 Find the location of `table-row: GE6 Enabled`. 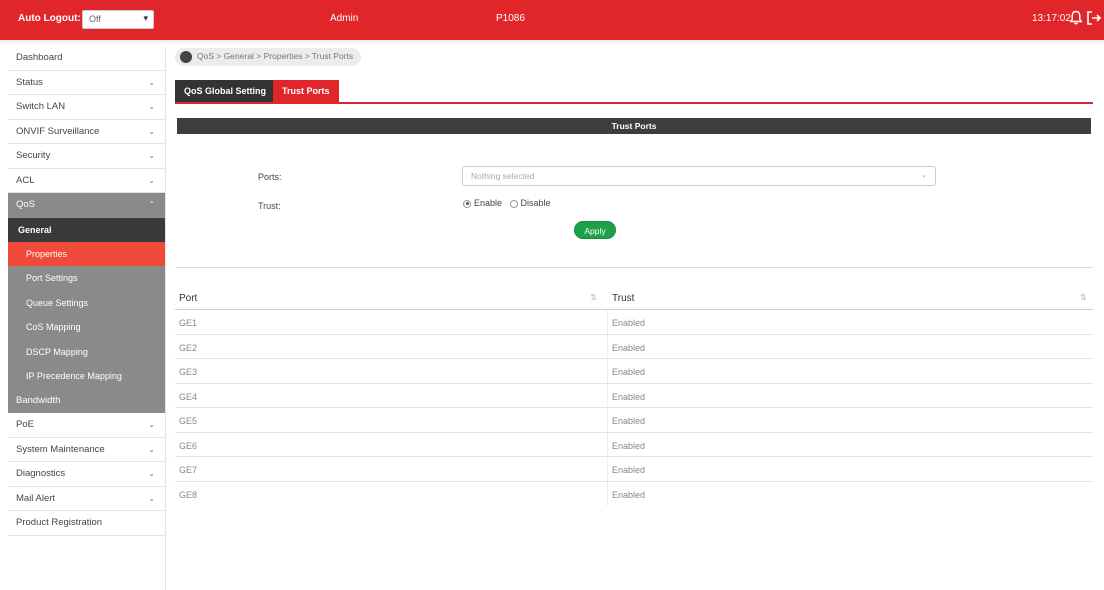

table-row: GE6 Enabled is located at coordinates (634, 444).